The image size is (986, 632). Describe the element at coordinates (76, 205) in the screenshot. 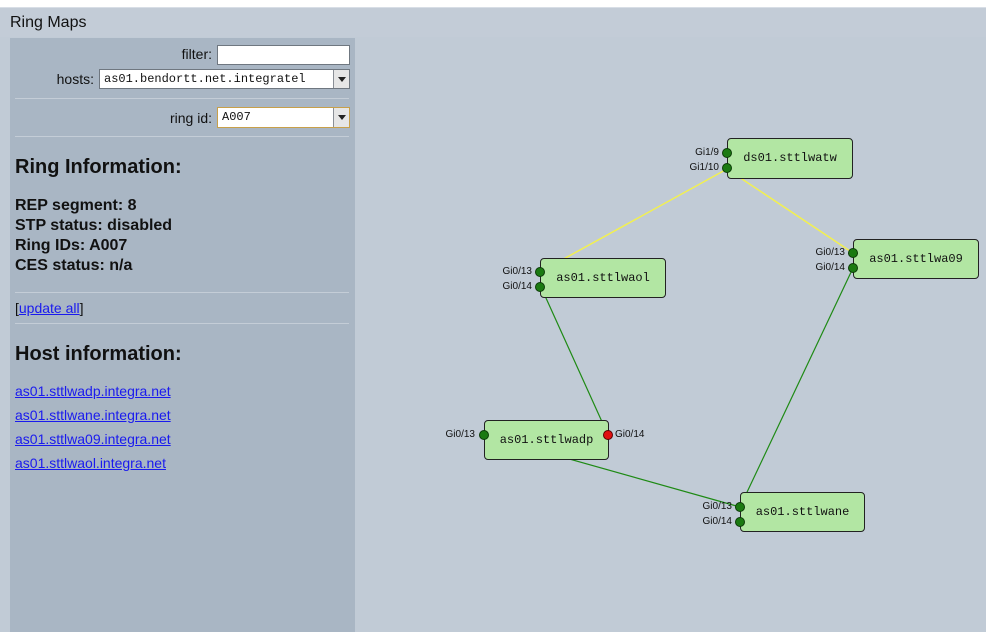

I see `ring-info-rep-segment: REP segment: 8` at that location.